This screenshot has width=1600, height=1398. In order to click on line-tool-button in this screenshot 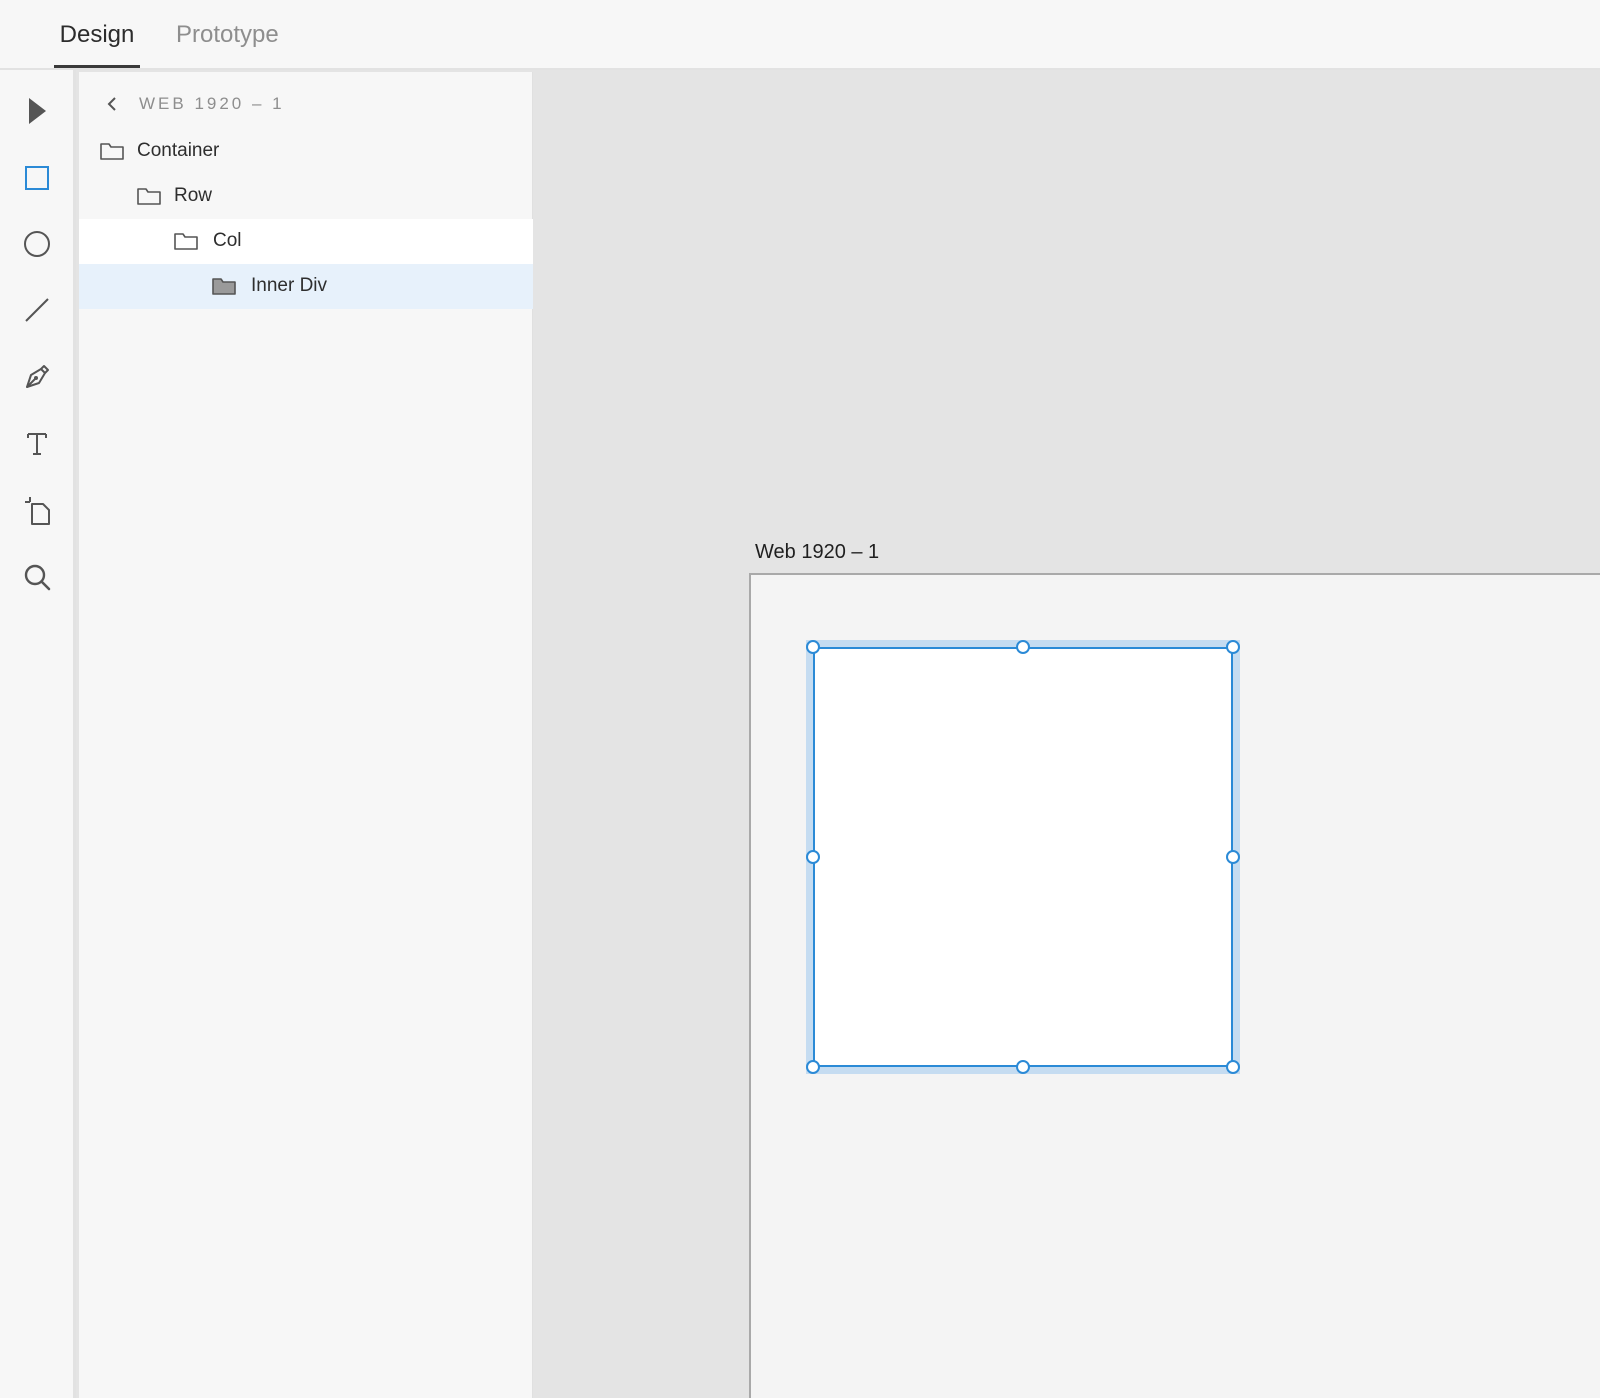, I will do `click(37, 310)`.